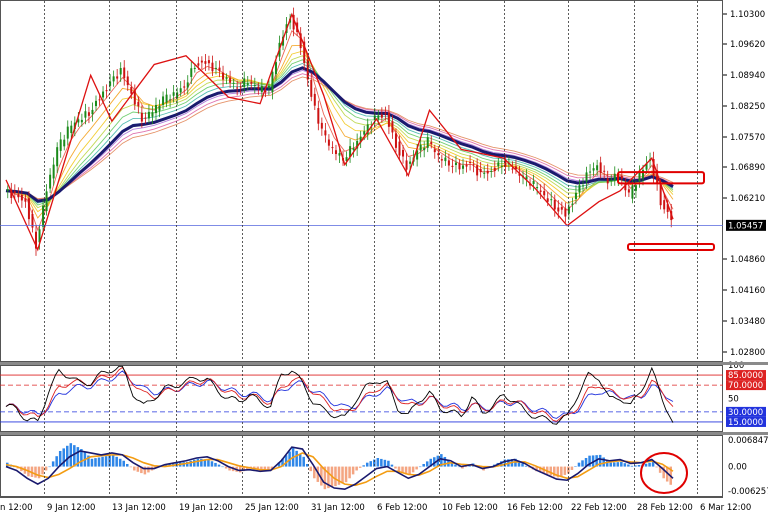  I want to click on oscillator-level-label: 85.0000, so click(745, 376).